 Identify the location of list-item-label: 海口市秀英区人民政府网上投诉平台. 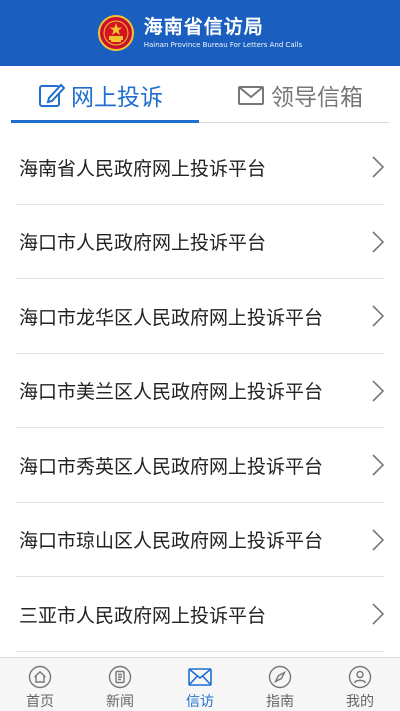
(171, 466).